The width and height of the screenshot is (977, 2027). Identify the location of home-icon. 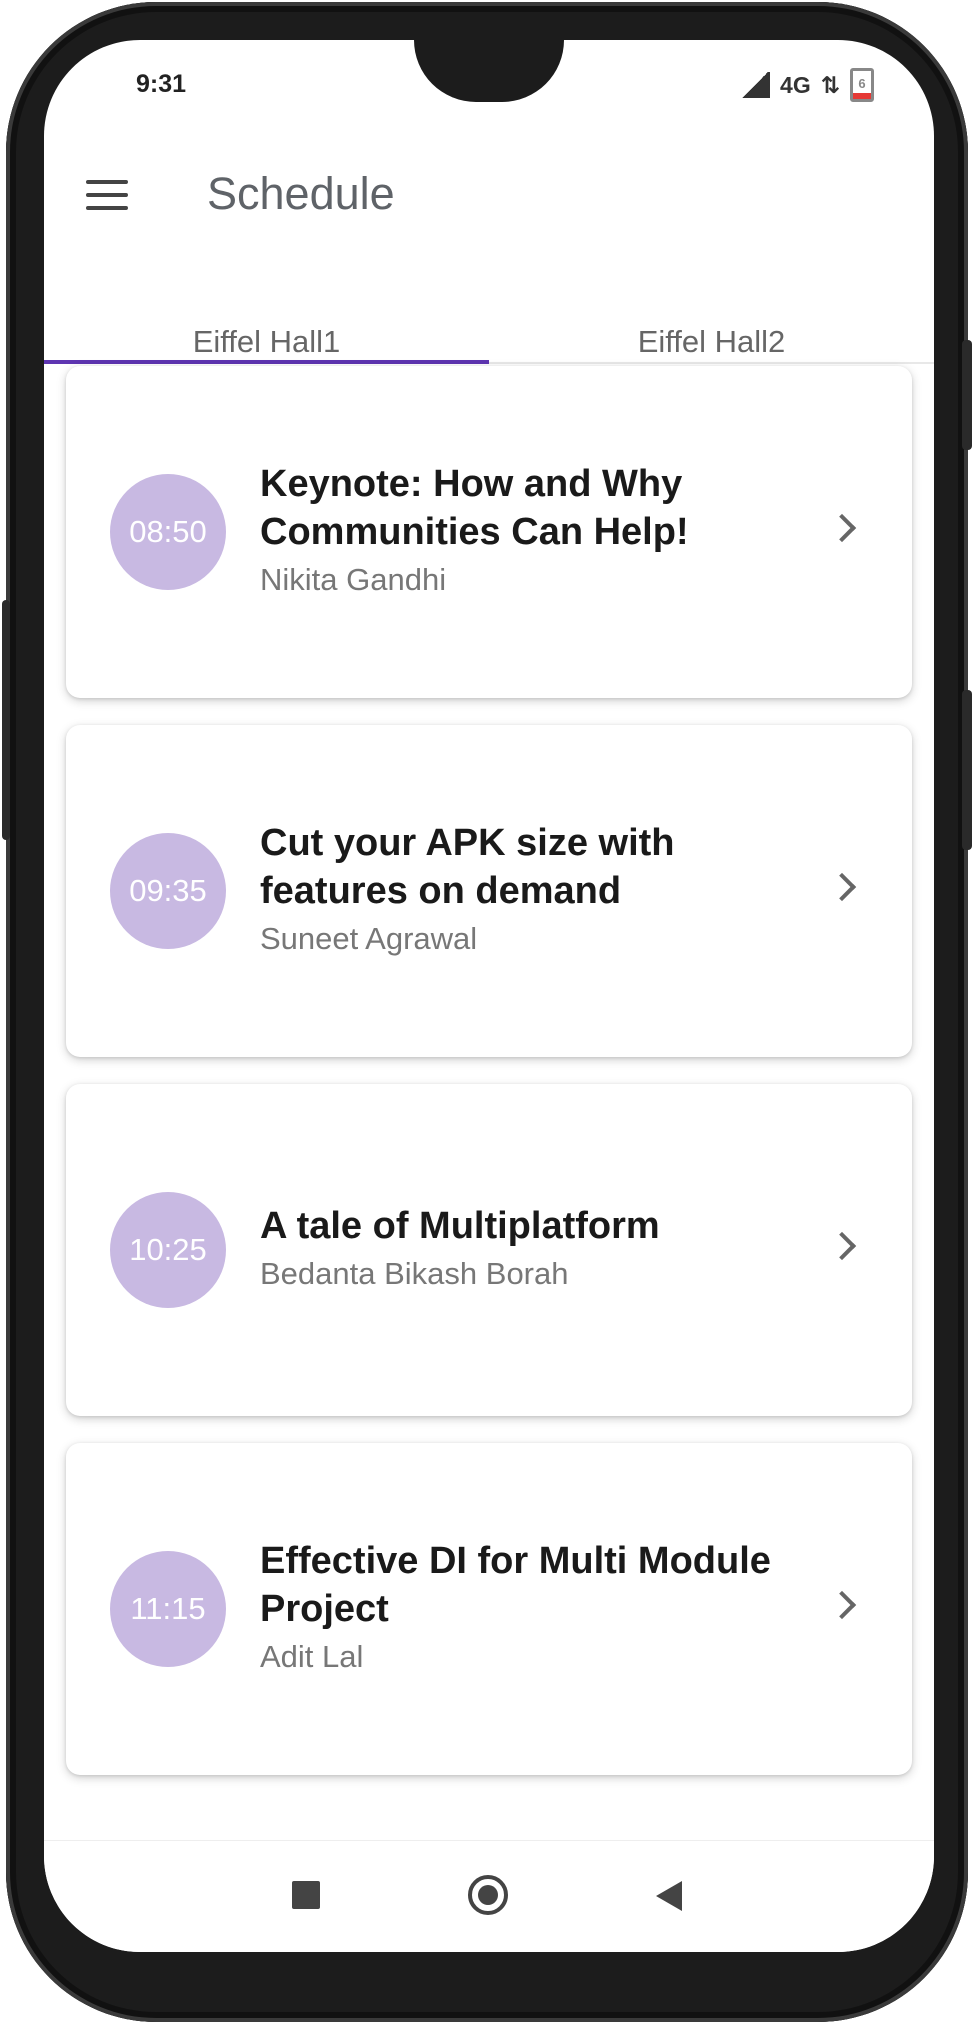
(488, 1895).